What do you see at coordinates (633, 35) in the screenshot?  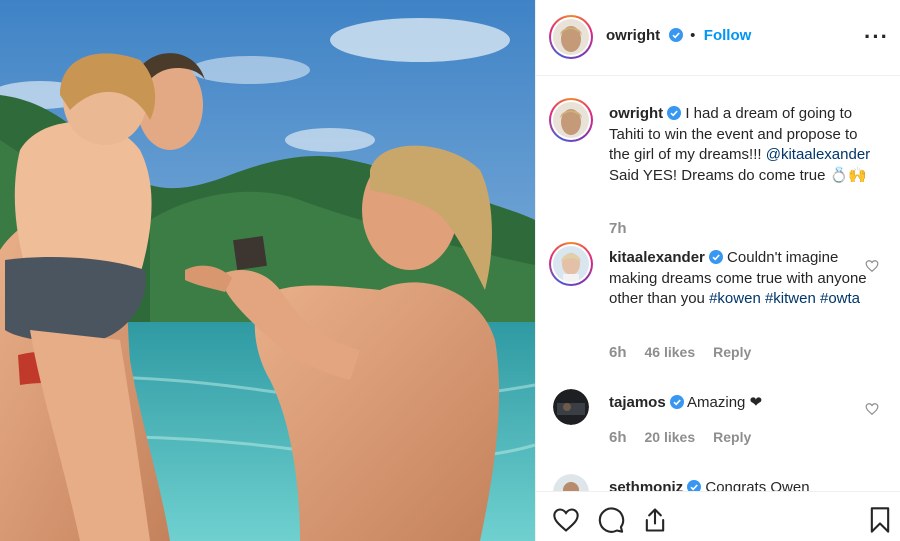 I see `header-username: owright` at bounding box center [633, 35].